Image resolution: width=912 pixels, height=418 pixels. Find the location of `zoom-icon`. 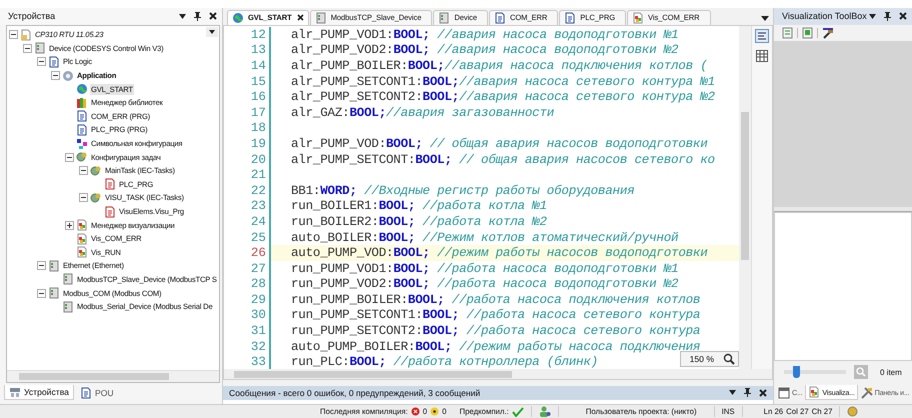

zoom-icon is located at coordinates (729, 358).